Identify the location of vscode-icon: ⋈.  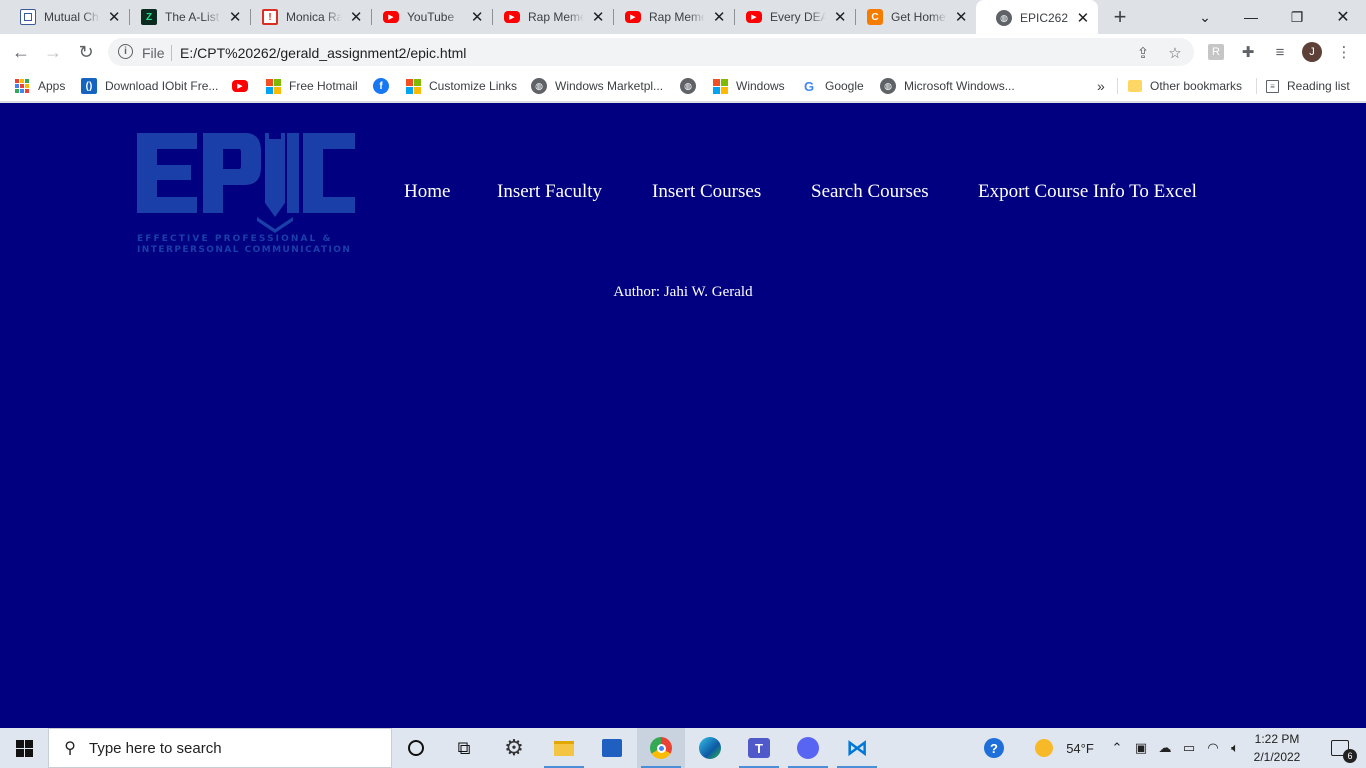
(857, 748).